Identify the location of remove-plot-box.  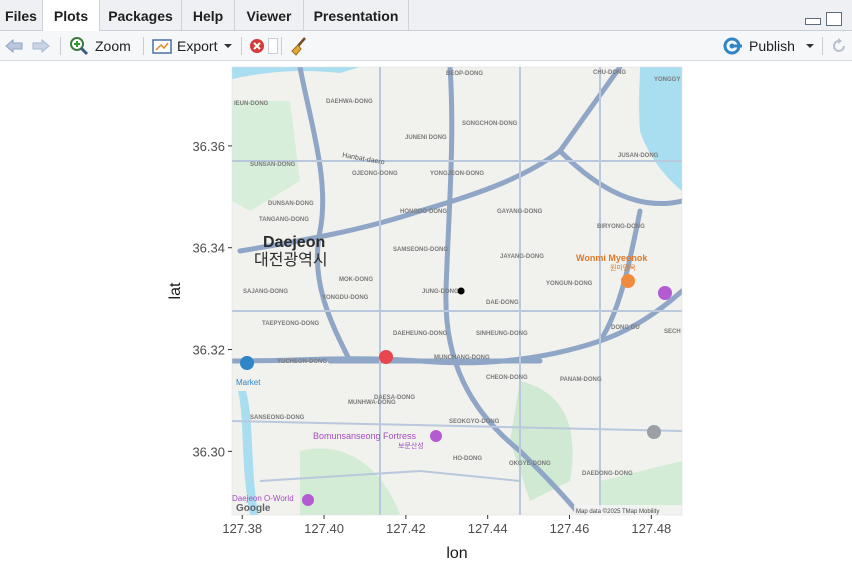
(273, 45).